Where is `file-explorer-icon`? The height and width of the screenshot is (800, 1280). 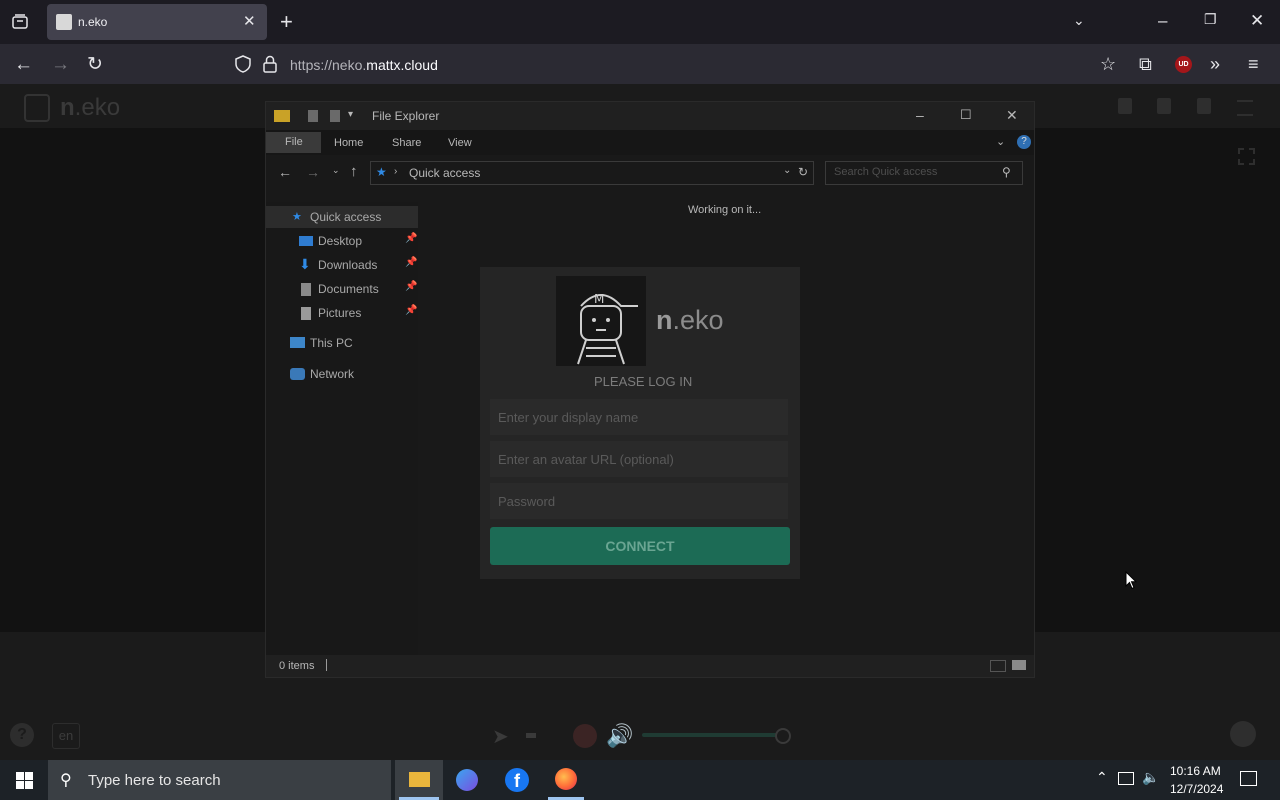
file-explorer-icon is located at coordinates (419, 779).